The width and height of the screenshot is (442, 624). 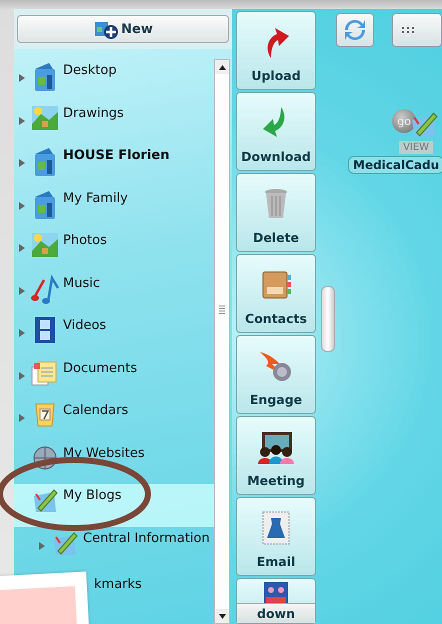 I want to click on meeting-people-icon, so click(x=276, y=447).